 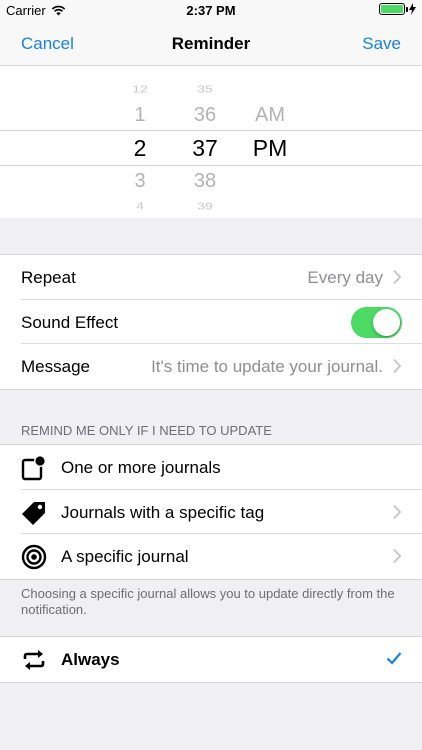 I want to click on period-wheel: AM PM, so click(x=270, y=142).